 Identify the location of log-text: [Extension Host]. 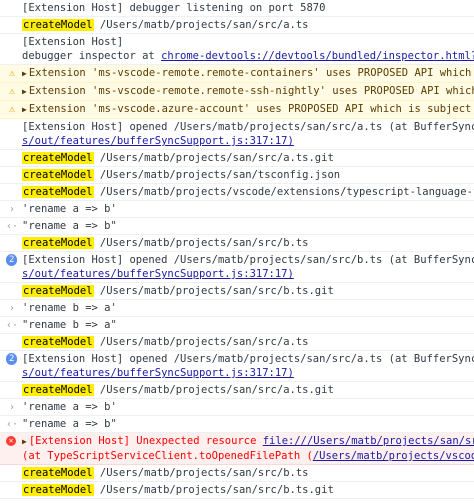
(73, 42).